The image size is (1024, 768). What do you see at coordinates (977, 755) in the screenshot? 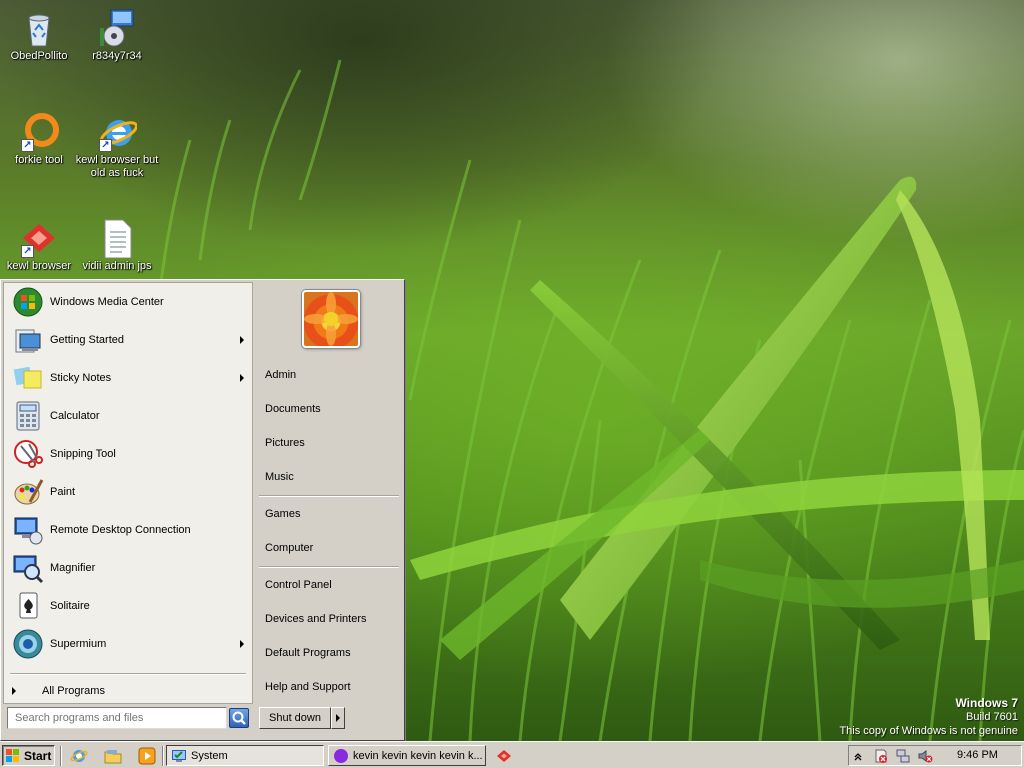
I see `clock: 9:46 PM` at bounding box center [977, 755].